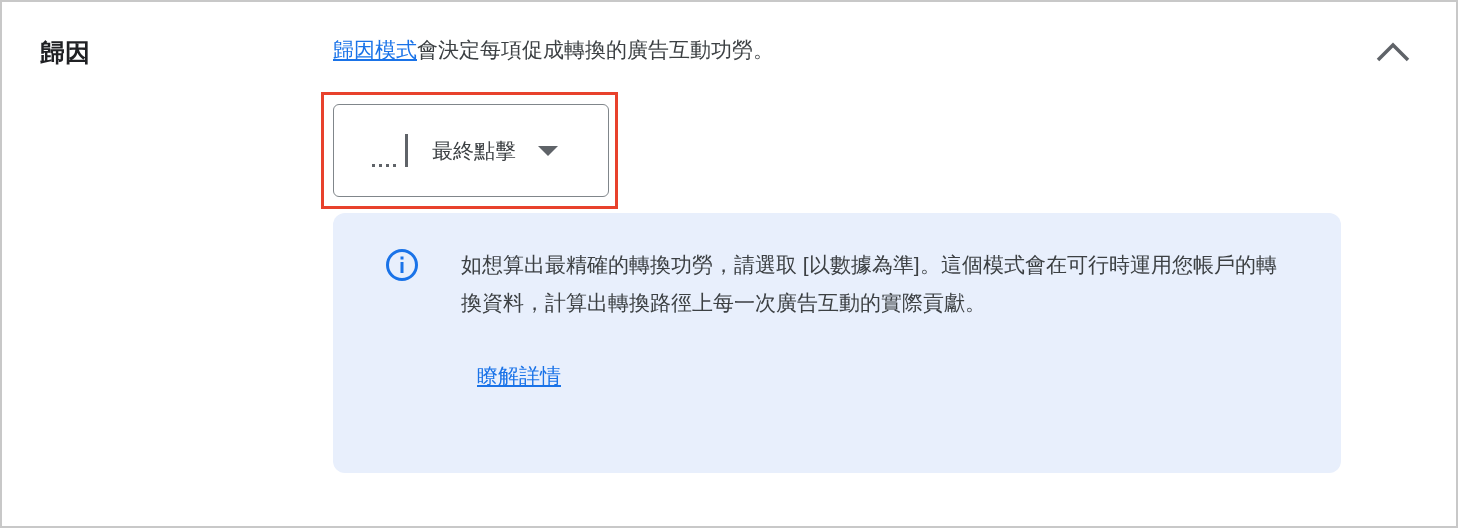 Image resolution: width=1458 pixels, height=528 pixels. What do you see at coordinates (595, 49) in the screenshot?
I see `description-text: 會決定每項促成轉換的廣告互動功勞。` at bounding box center [595, 49].